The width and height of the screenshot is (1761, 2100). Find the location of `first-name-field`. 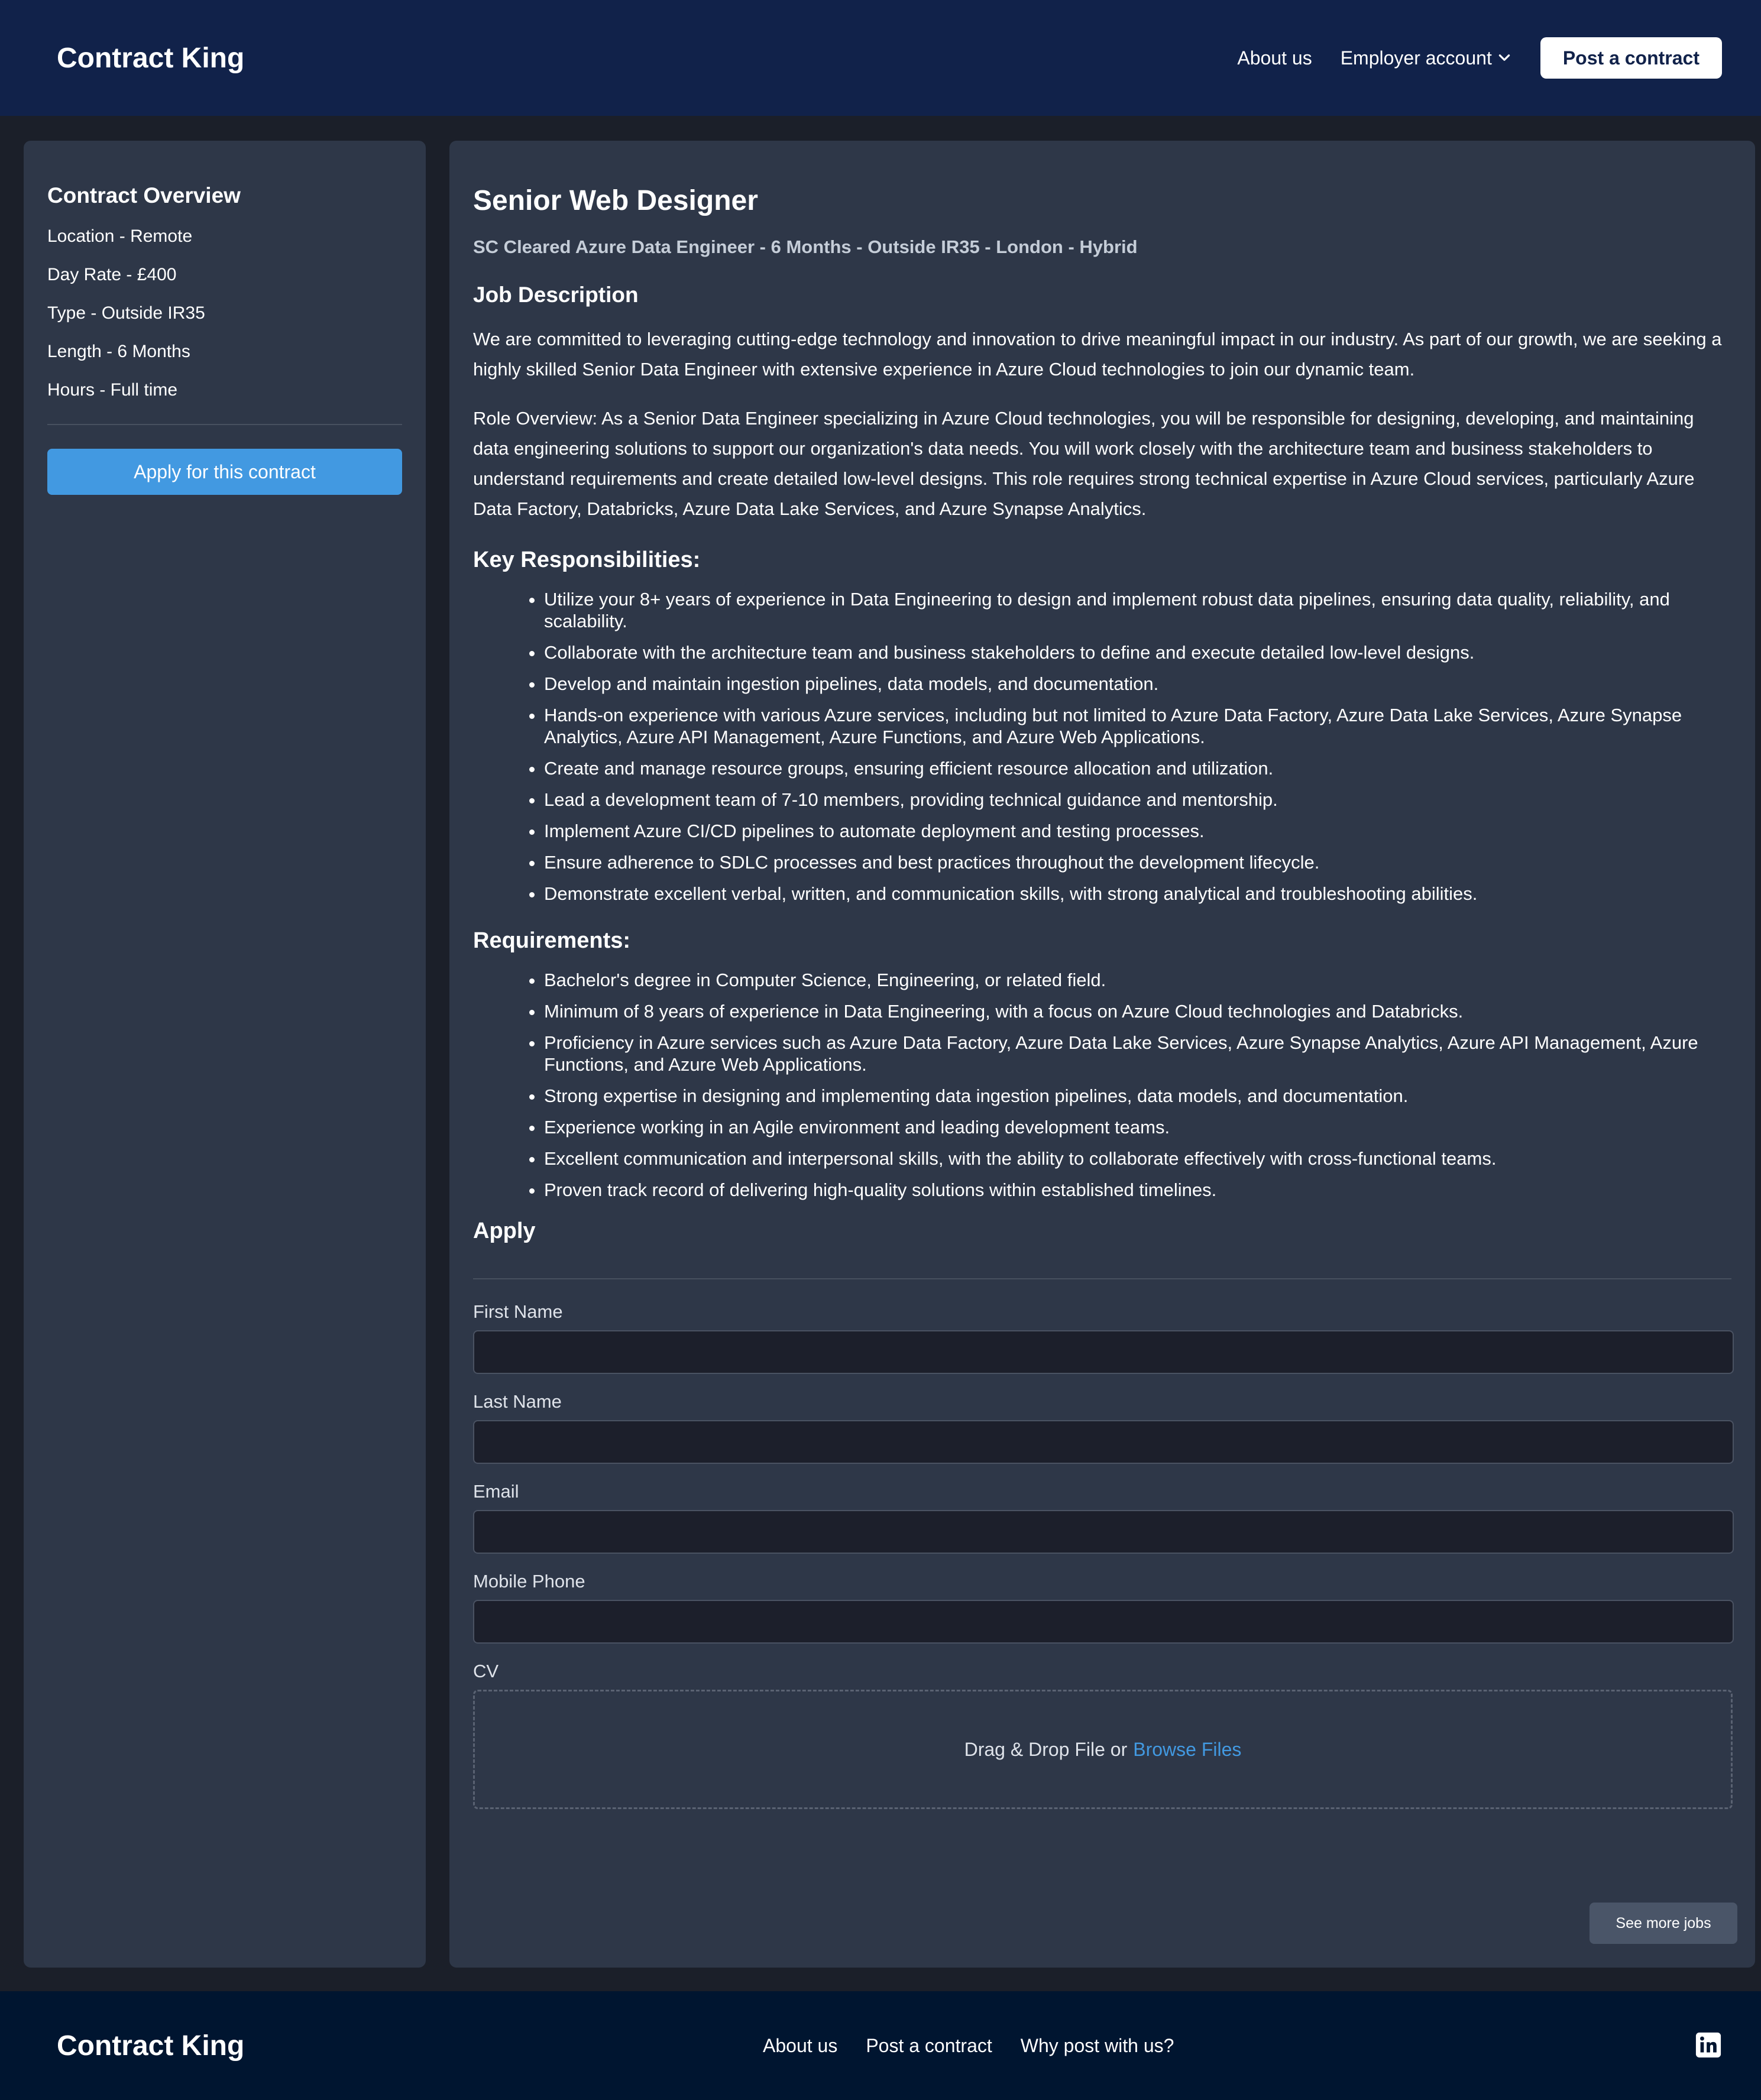

first-name-field is located at coordinates (1103, 1352).